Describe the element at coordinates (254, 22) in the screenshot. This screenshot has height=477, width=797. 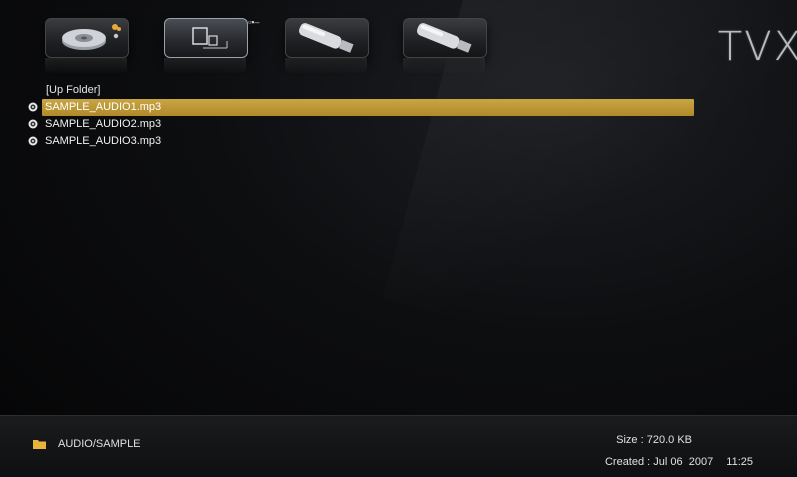
I see `network-status-icon: ▫▪–` at that location.